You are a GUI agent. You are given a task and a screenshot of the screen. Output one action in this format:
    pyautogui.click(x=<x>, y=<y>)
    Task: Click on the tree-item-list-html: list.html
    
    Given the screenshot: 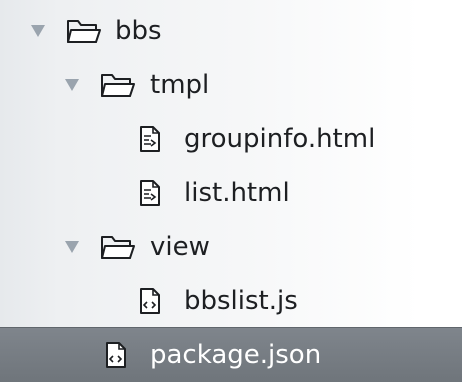 What is the action you would take?
    pyautogui.click(x=231, y=193)
    